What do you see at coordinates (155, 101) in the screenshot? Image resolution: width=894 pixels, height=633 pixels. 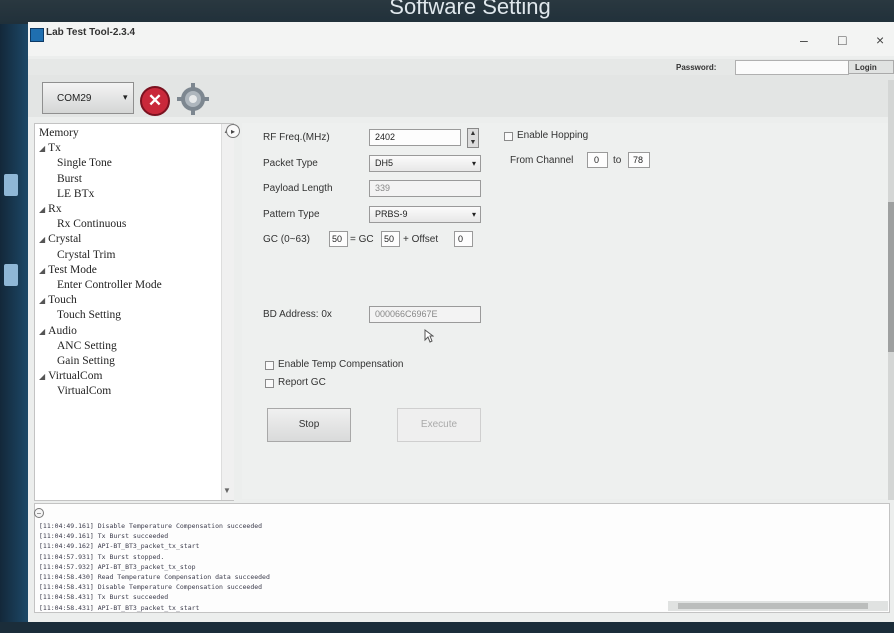 I see `disconnect-icon: ✕` at bounding box center [155, 101].